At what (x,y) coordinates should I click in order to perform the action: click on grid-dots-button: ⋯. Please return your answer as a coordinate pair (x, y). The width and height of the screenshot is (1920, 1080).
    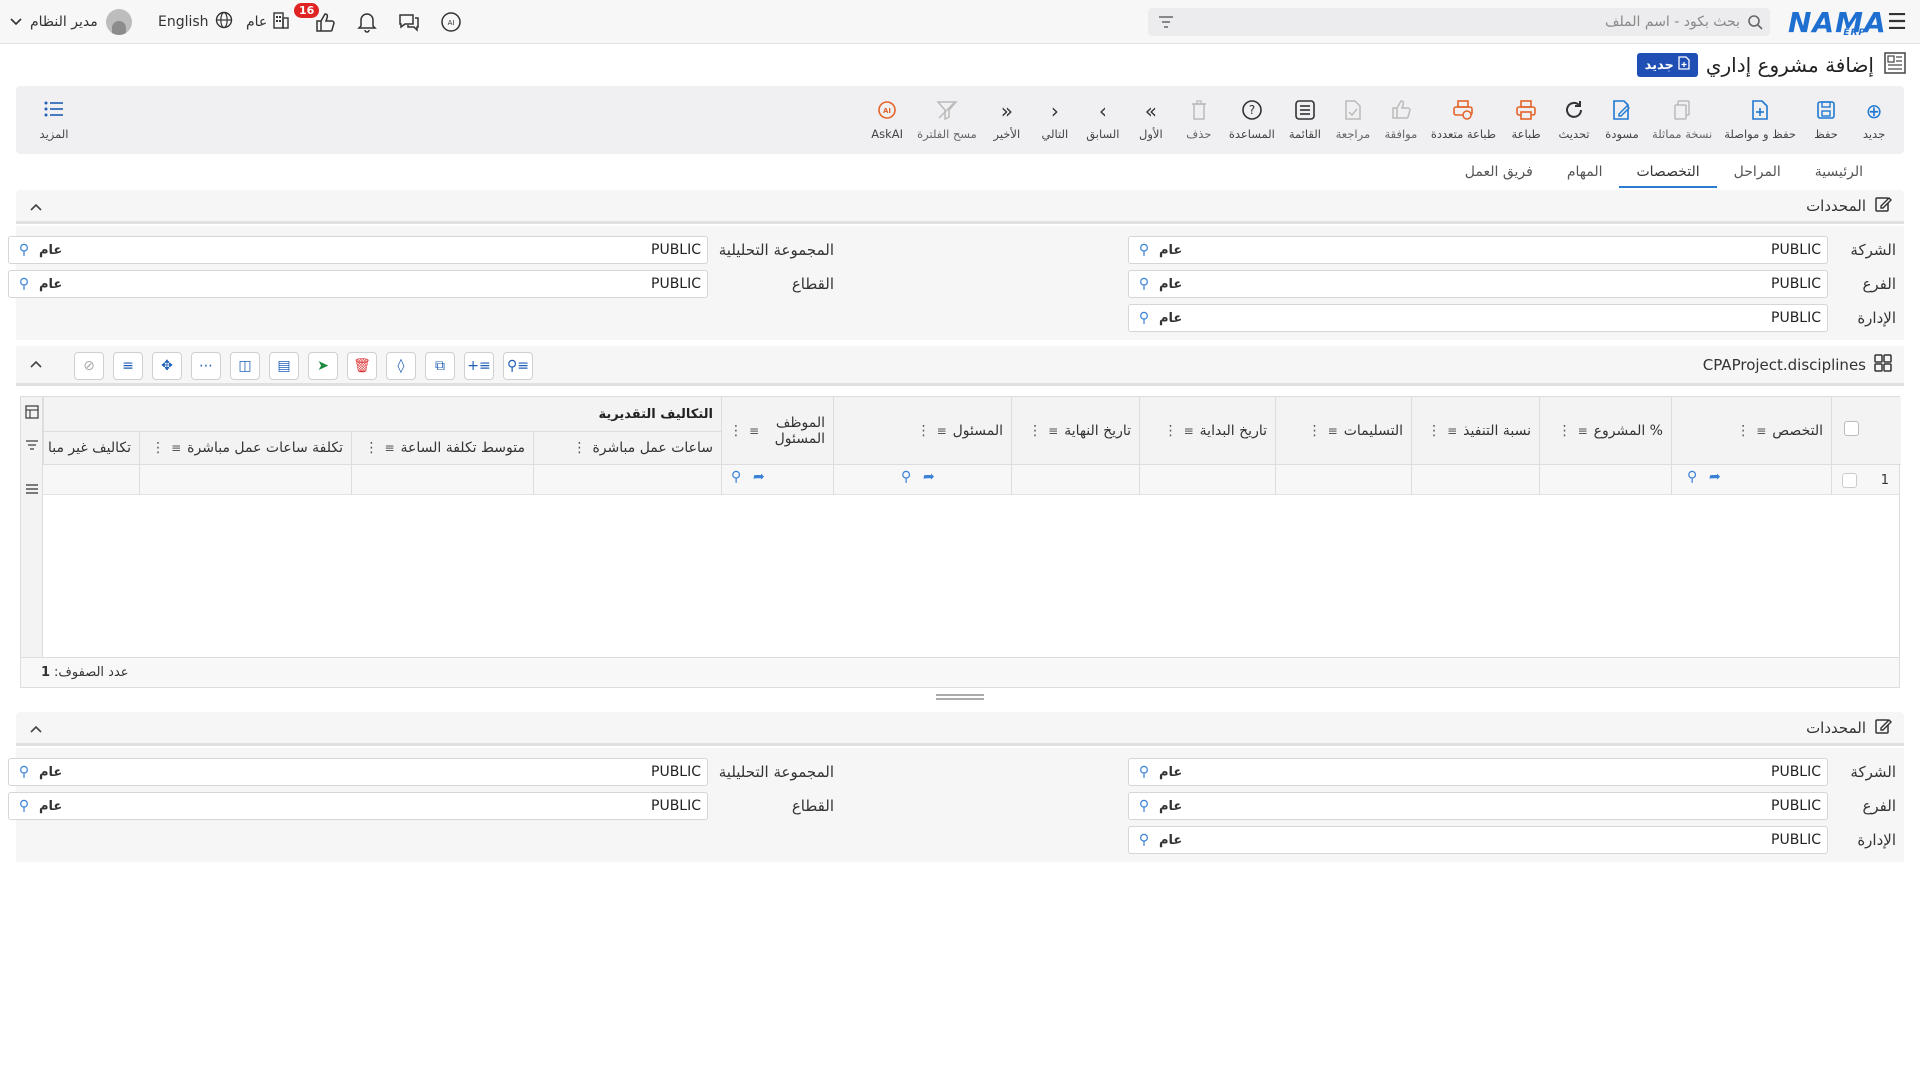
    Looking at the image, I should click on (206, 366).